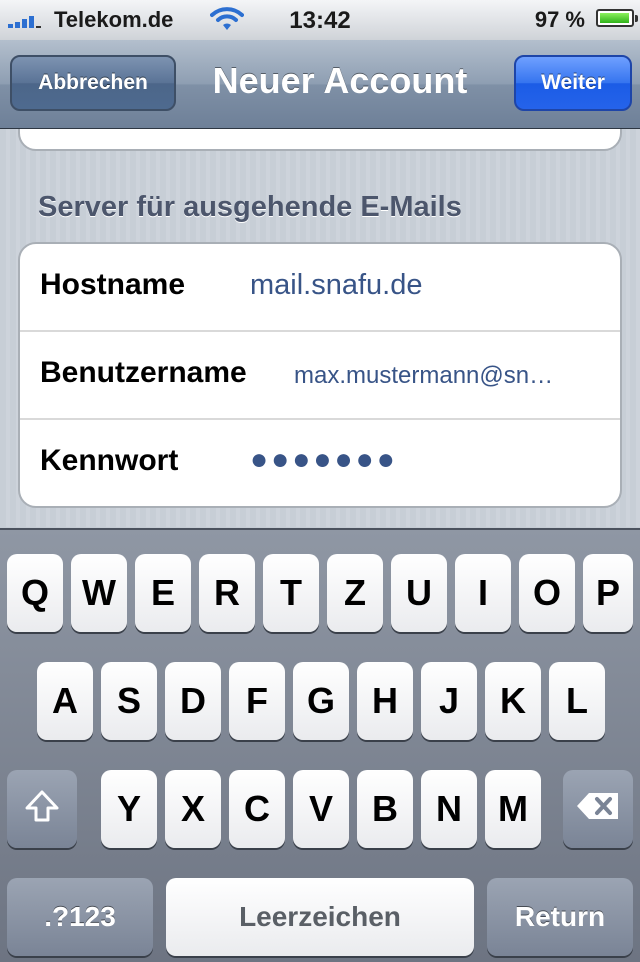  What do you see at coordinates (577, 701) in the screenshot?
I see `key-l: L` at bounding box center [577, 701].